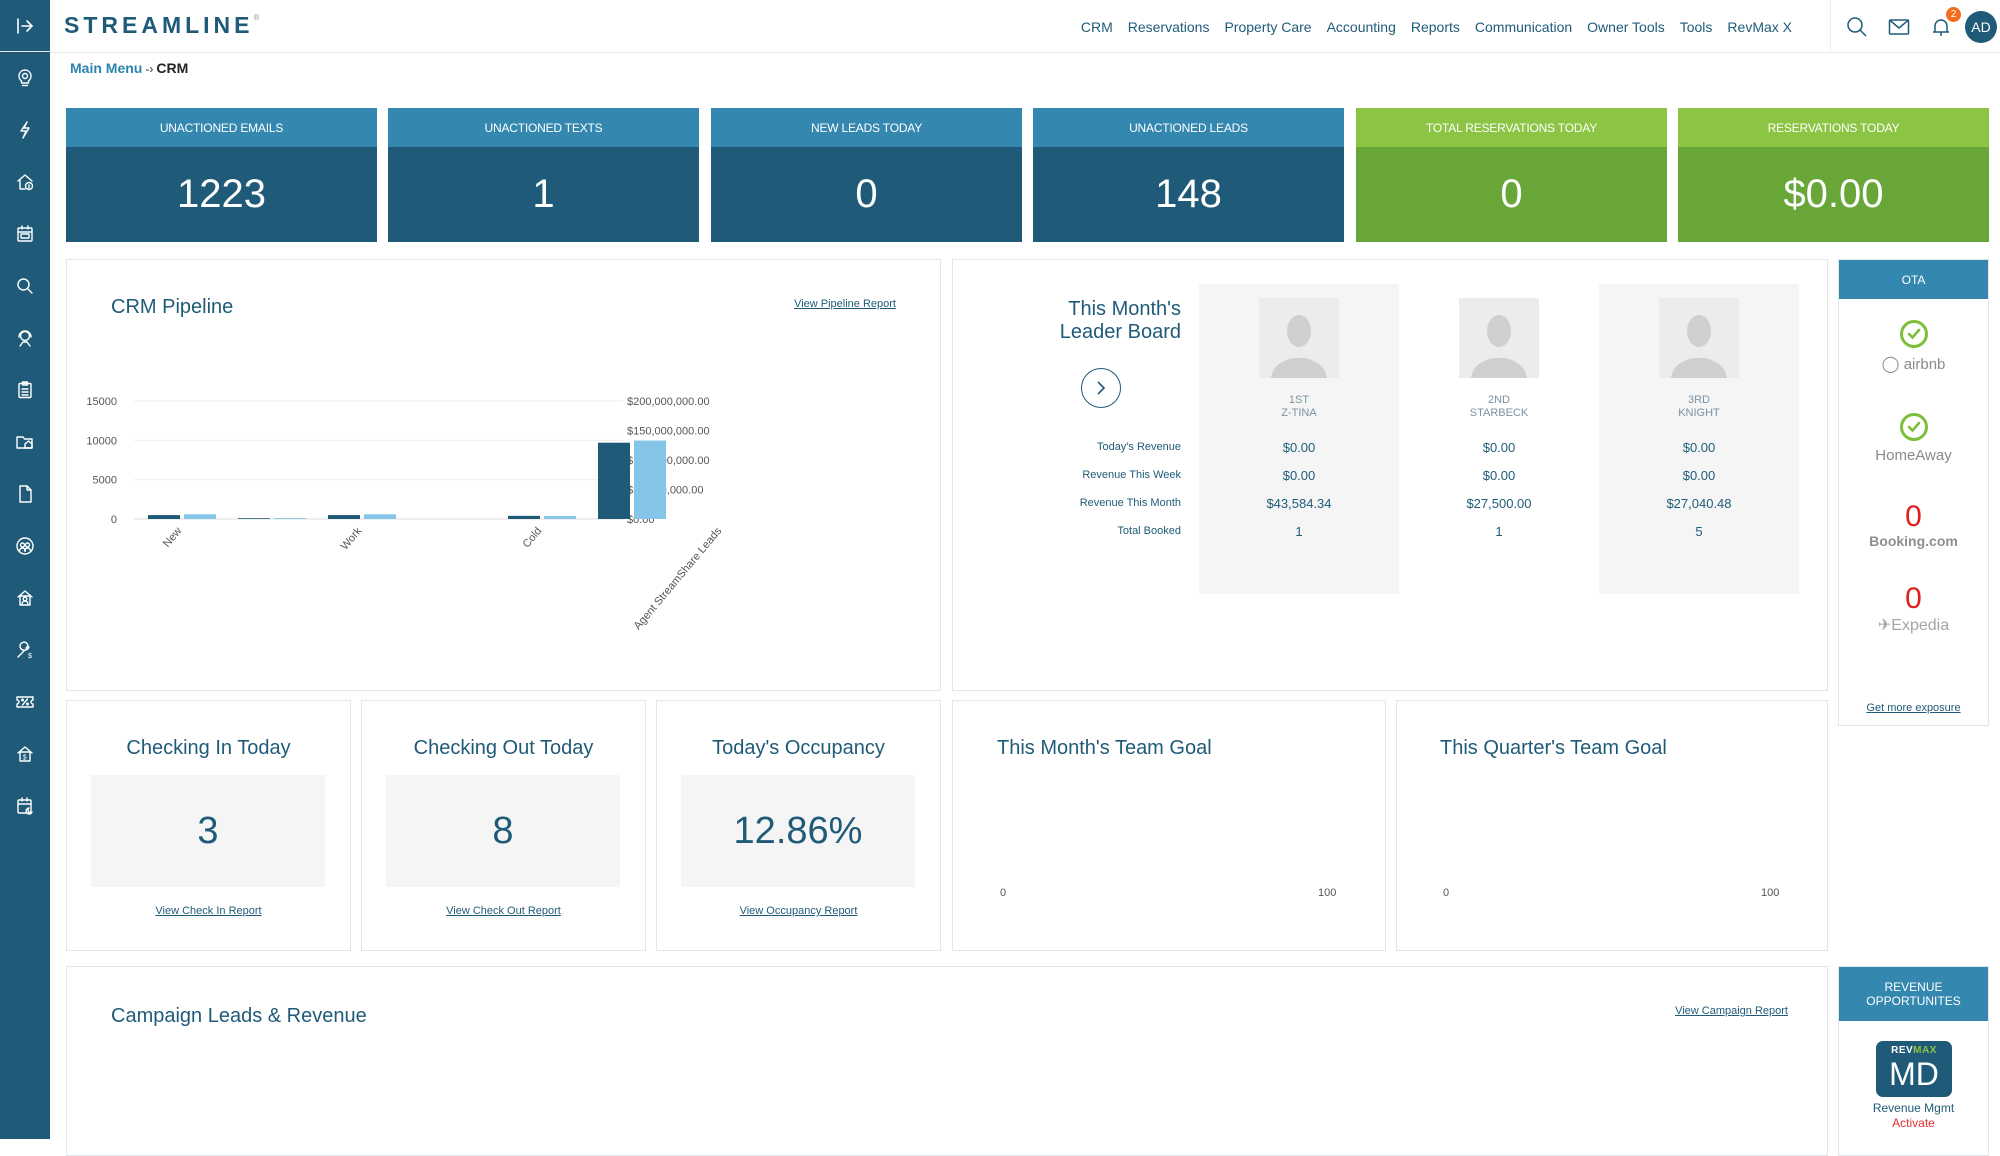 This screenshot has height=1156, width=2000. Describe the element at coordinates (25, 598) in the screenshot. I see `sidebar-item-owner-portal` at that location.